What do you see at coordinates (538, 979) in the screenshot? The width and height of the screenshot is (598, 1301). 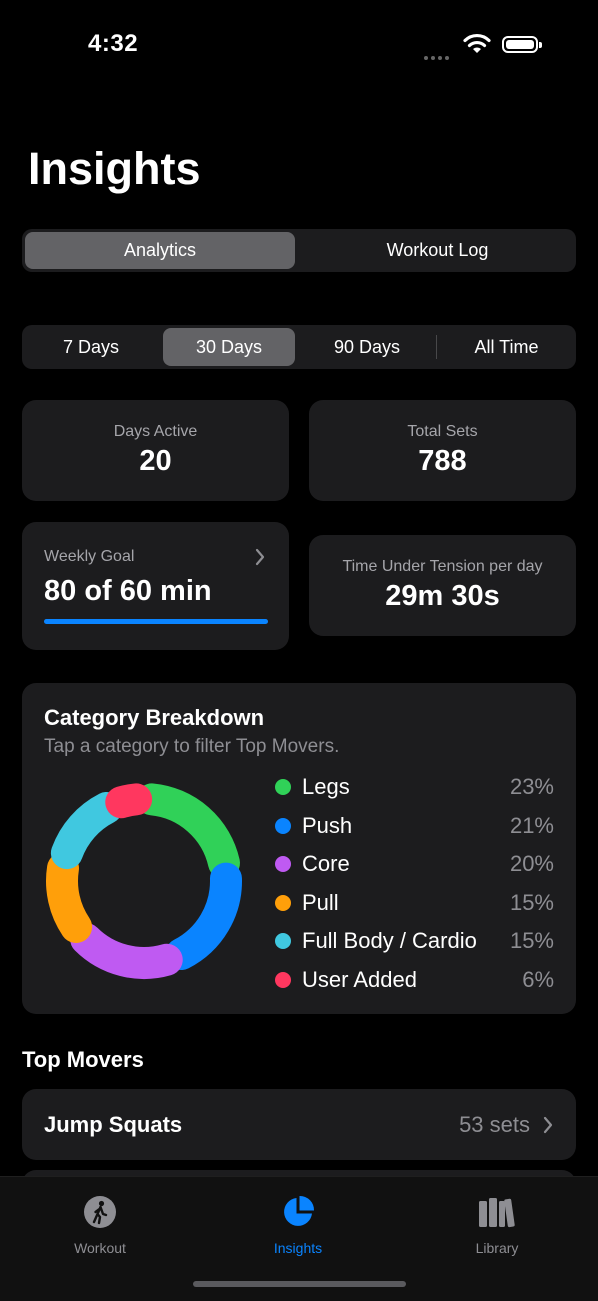 I see `legend-percent: 6%` at bounding box center [538, 979].